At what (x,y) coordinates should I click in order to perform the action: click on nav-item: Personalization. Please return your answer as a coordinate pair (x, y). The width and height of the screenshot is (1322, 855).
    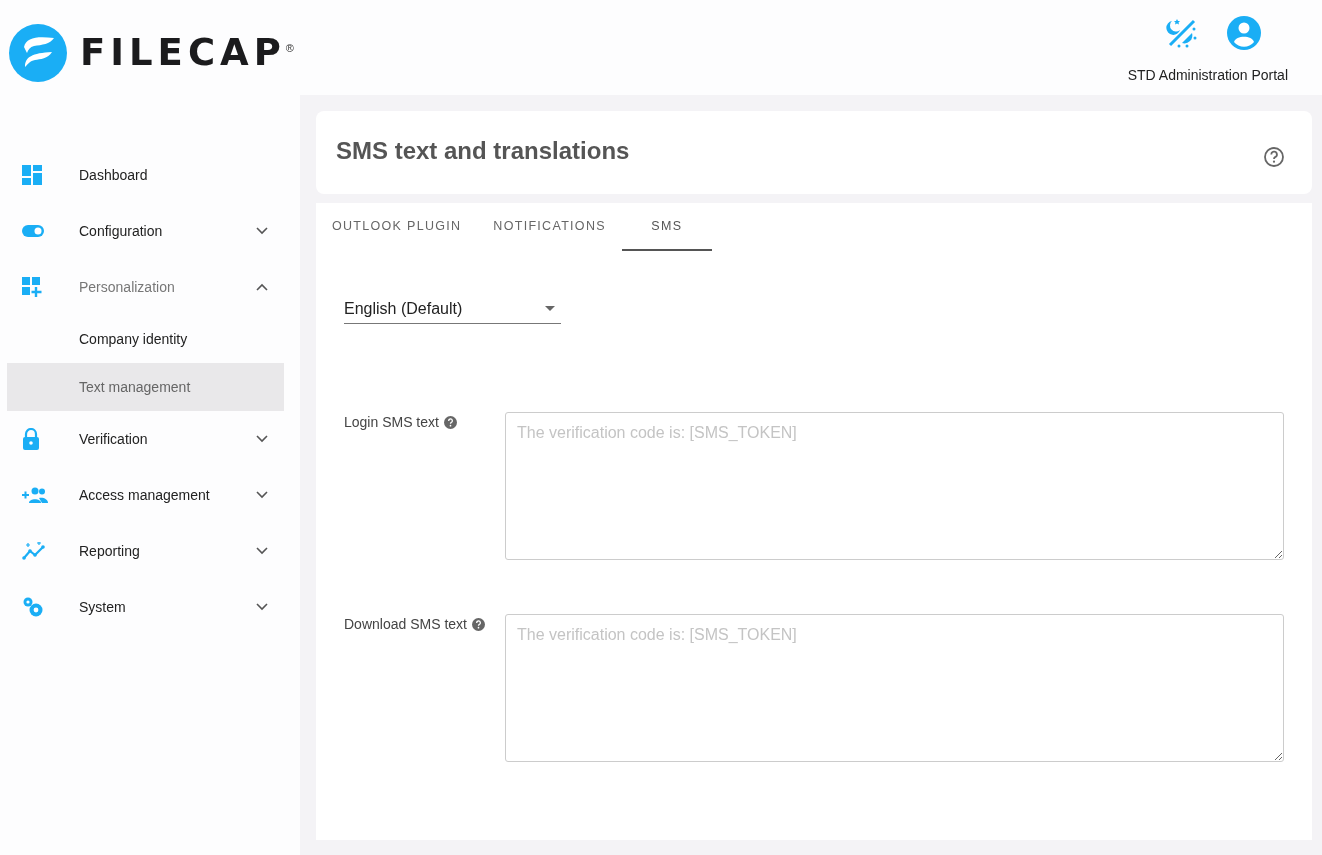
    Looking at the image, I should click on (150, 287).